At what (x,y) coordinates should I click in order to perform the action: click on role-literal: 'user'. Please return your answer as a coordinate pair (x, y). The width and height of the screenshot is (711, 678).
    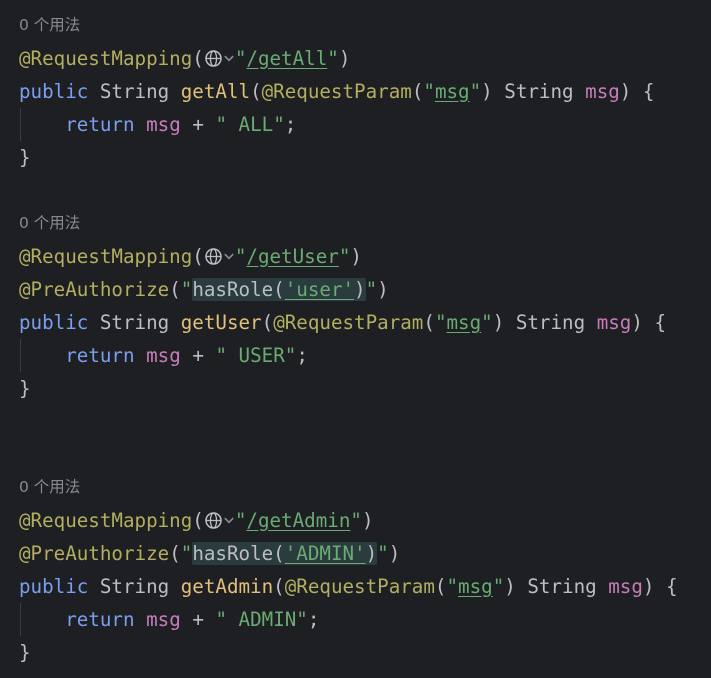
    Looking at the image, I should click on (319, 289).